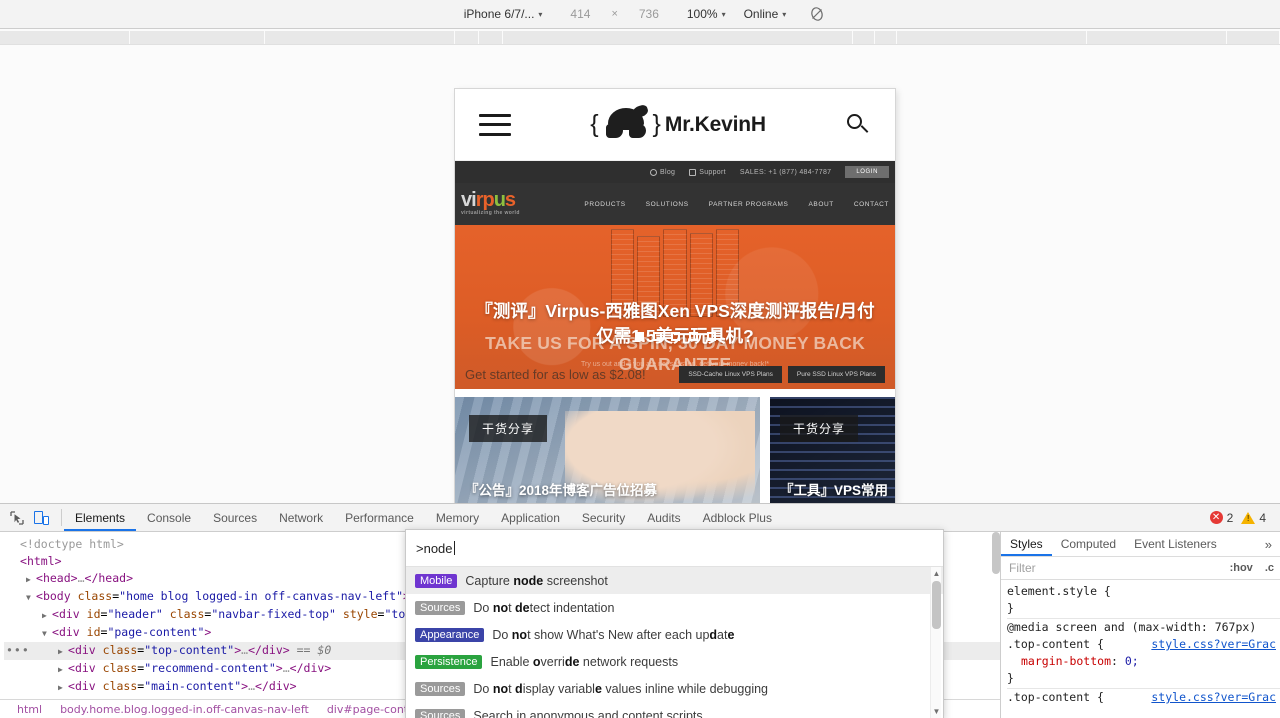 The width and height of the screenshot is (1280, 718). Describe the element at coordinates (1244, 568) in the screenshot. I see `toggle-hov-button: :hov` at that location.